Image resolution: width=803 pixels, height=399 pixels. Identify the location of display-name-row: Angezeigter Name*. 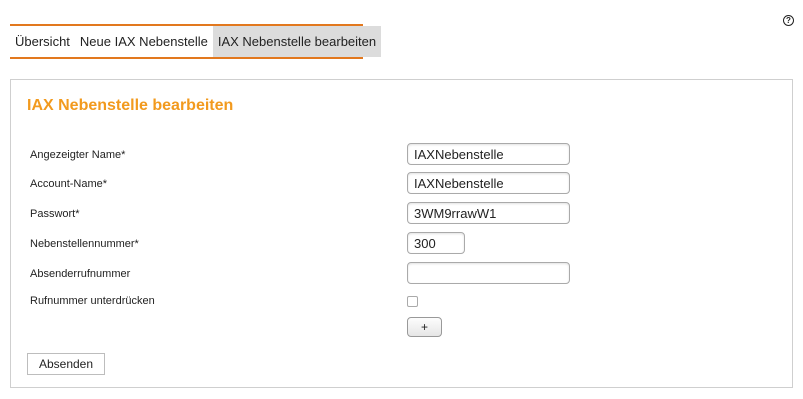
(401, 155).